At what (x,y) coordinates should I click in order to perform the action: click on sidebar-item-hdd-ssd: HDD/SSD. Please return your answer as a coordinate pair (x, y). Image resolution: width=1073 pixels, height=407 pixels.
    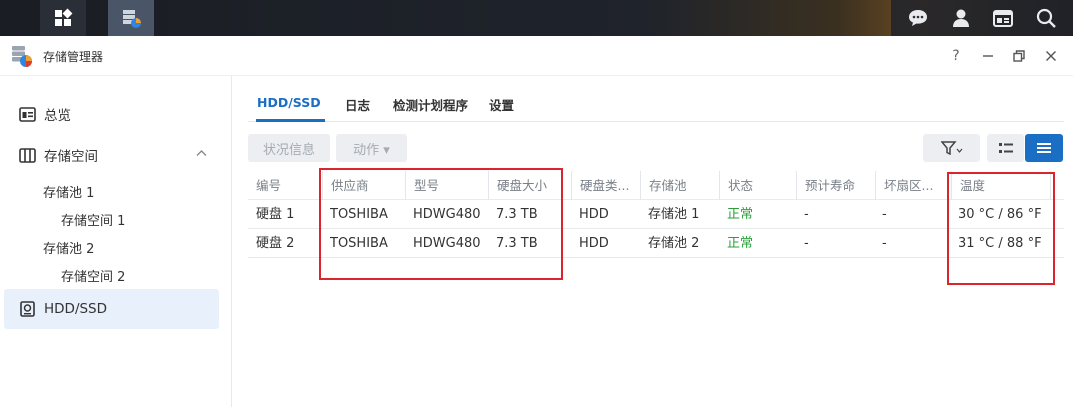
    Looking at the image, I should click on (111, 309).